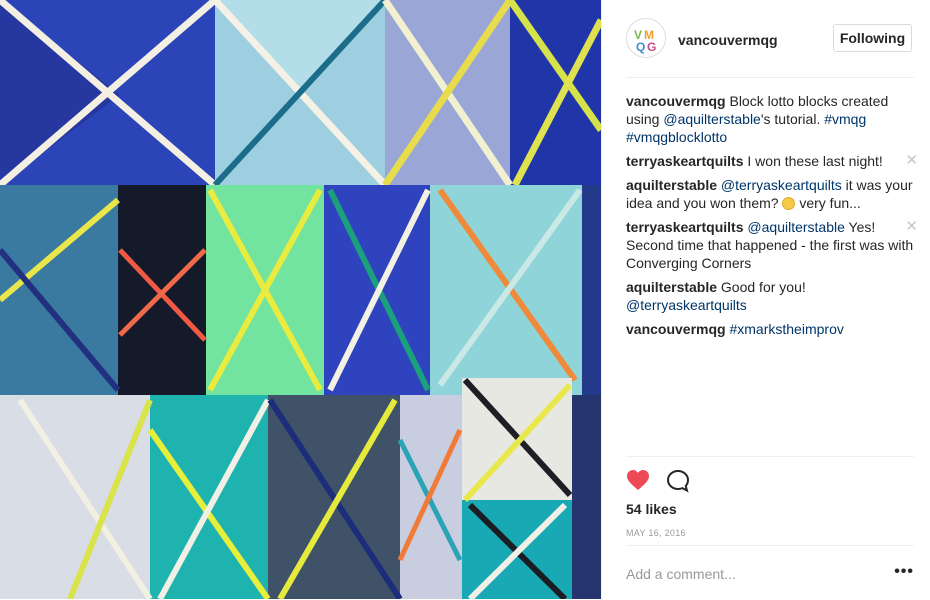 This screenshot has height=600, width=930. Describe the element at coordinates (651, 509) in the screenshot. I see `likes-count: 54 likes` at that location.